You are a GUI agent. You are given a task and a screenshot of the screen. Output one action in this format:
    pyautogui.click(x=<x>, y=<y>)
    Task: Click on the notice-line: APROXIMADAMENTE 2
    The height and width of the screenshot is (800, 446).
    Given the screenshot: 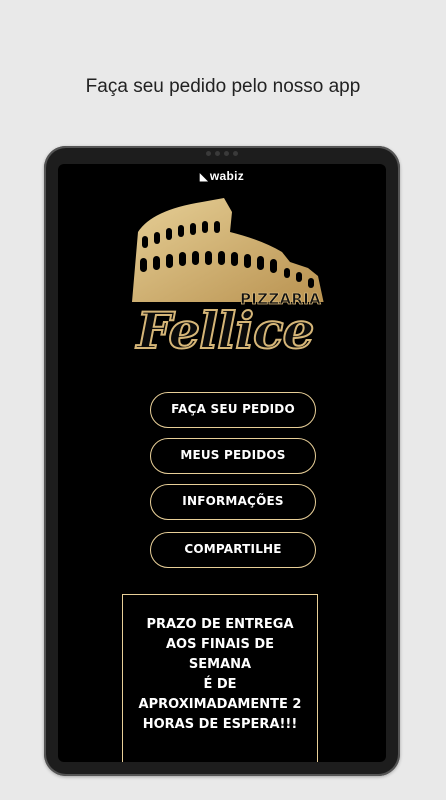 What is the action you would take?
    pyautogui.click(x=220, y=704)
    